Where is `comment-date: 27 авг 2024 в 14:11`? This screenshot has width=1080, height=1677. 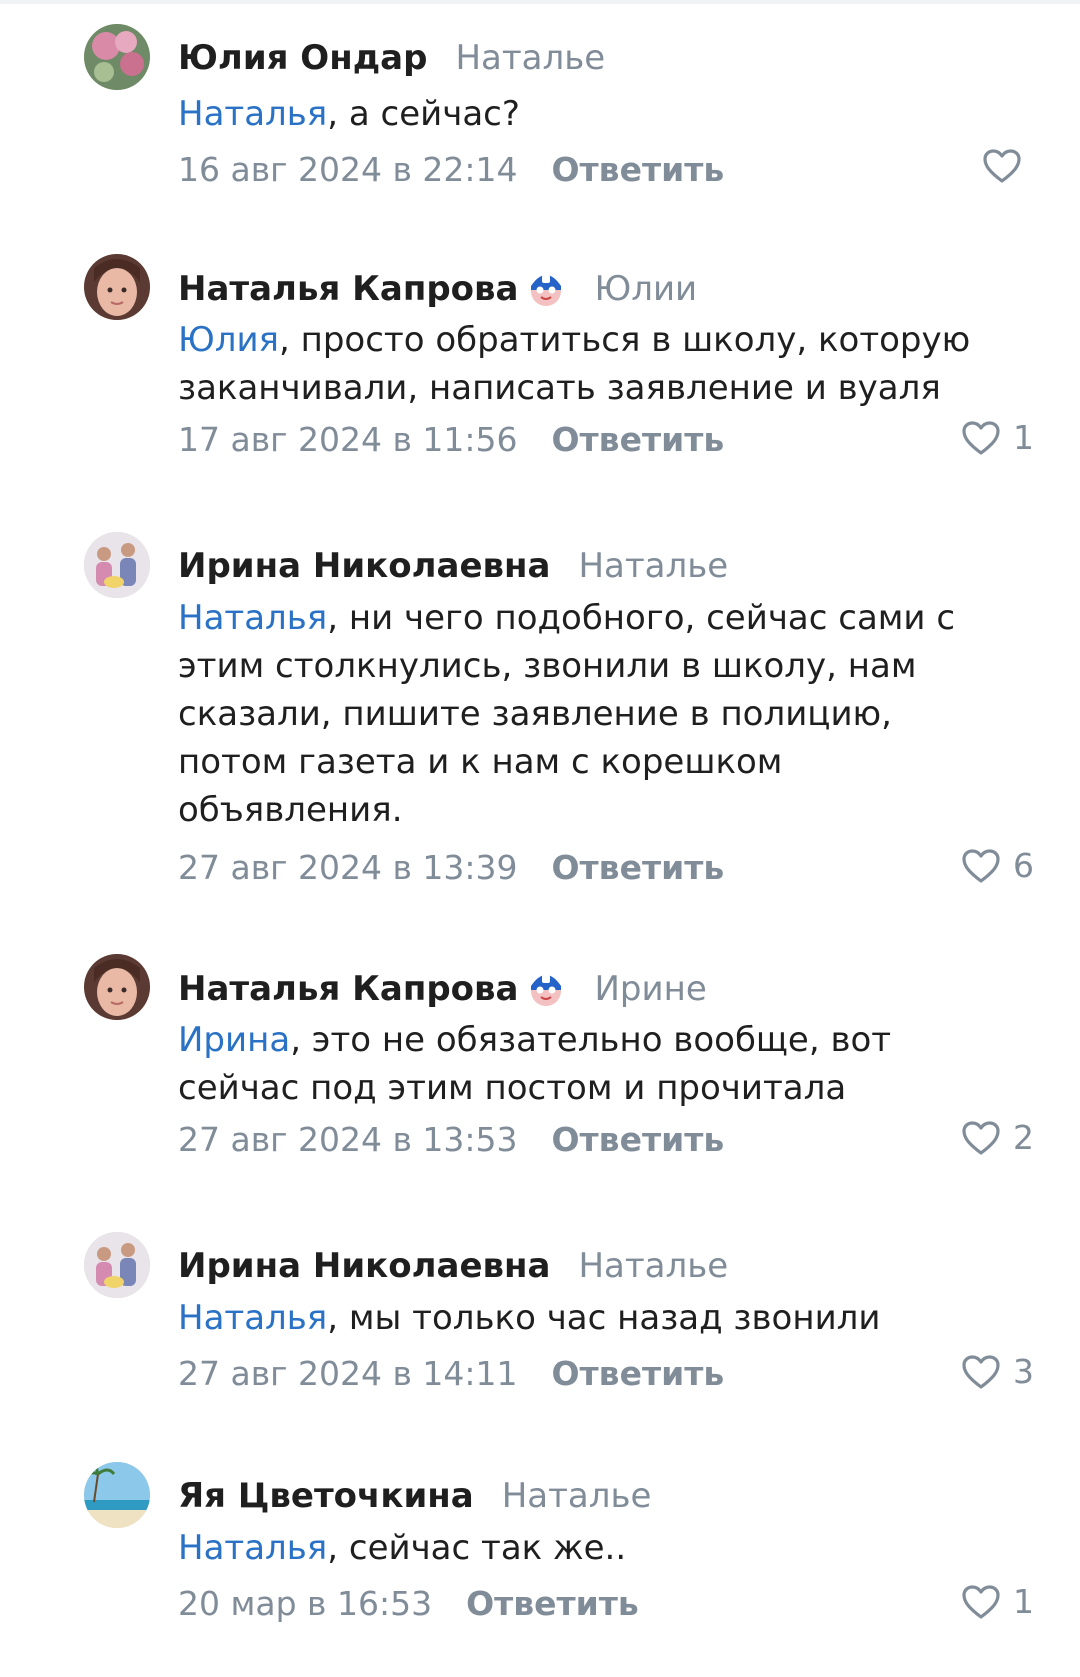 comment-date: 27 авг 2024 в 14:11 is located at coordinates (348, 1373).